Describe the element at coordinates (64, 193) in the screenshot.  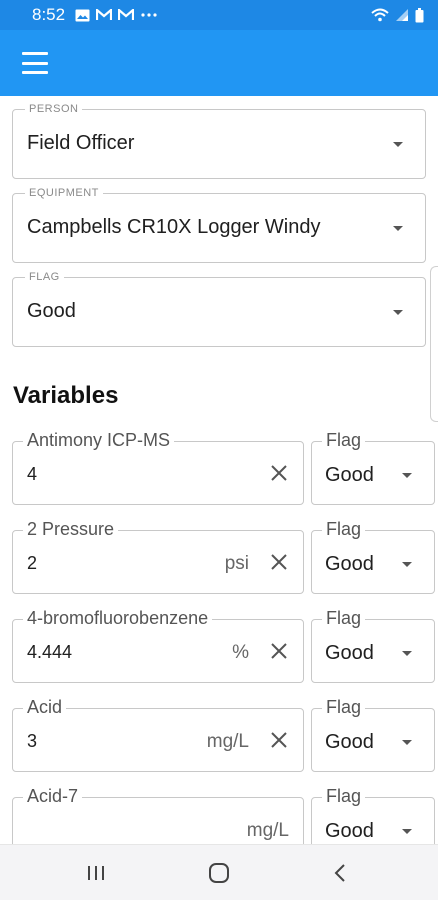
I see `equipment-label: EQUIPMENT` at that location.